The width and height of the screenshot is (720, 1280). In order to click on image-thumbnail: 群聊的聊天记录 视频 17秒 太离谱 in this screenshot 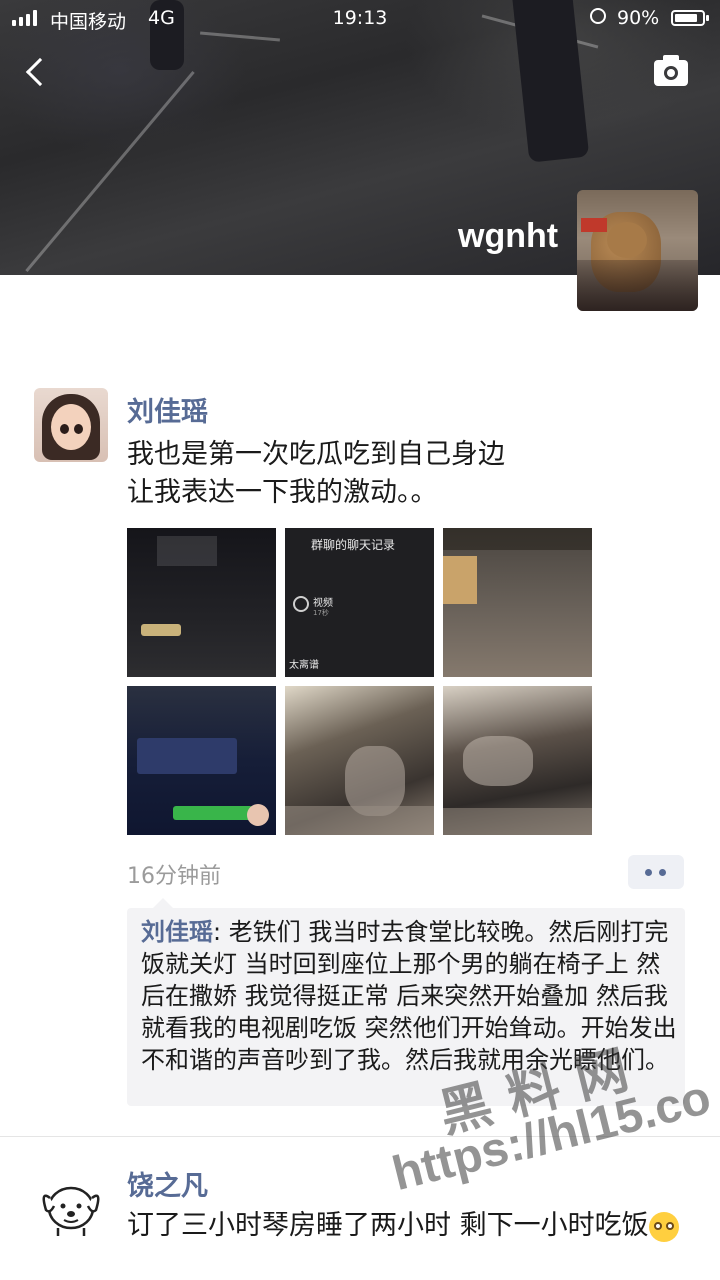, I will do `click(359, 602)`.